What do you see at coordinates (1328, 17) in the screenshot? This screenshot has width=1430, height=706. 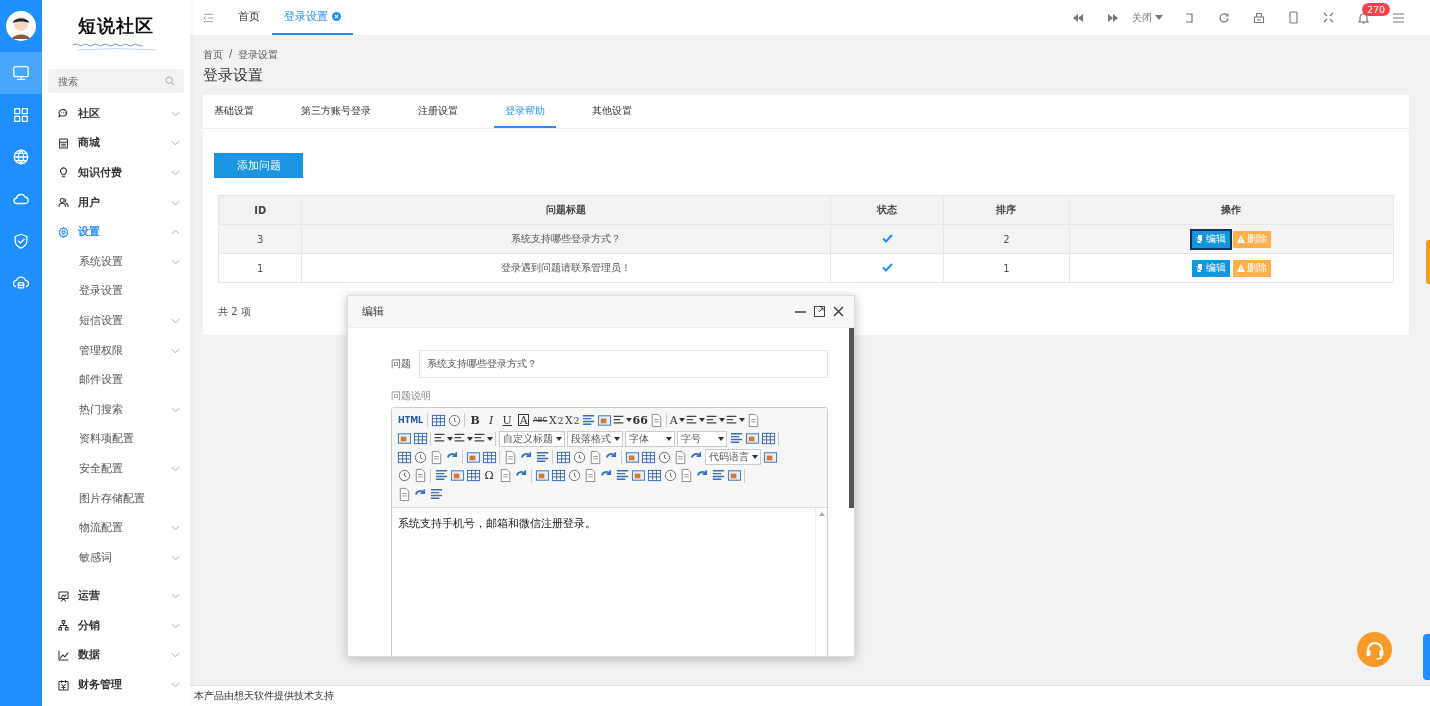 I see `fullscreen-icon` at bounding box center [1328, 17].